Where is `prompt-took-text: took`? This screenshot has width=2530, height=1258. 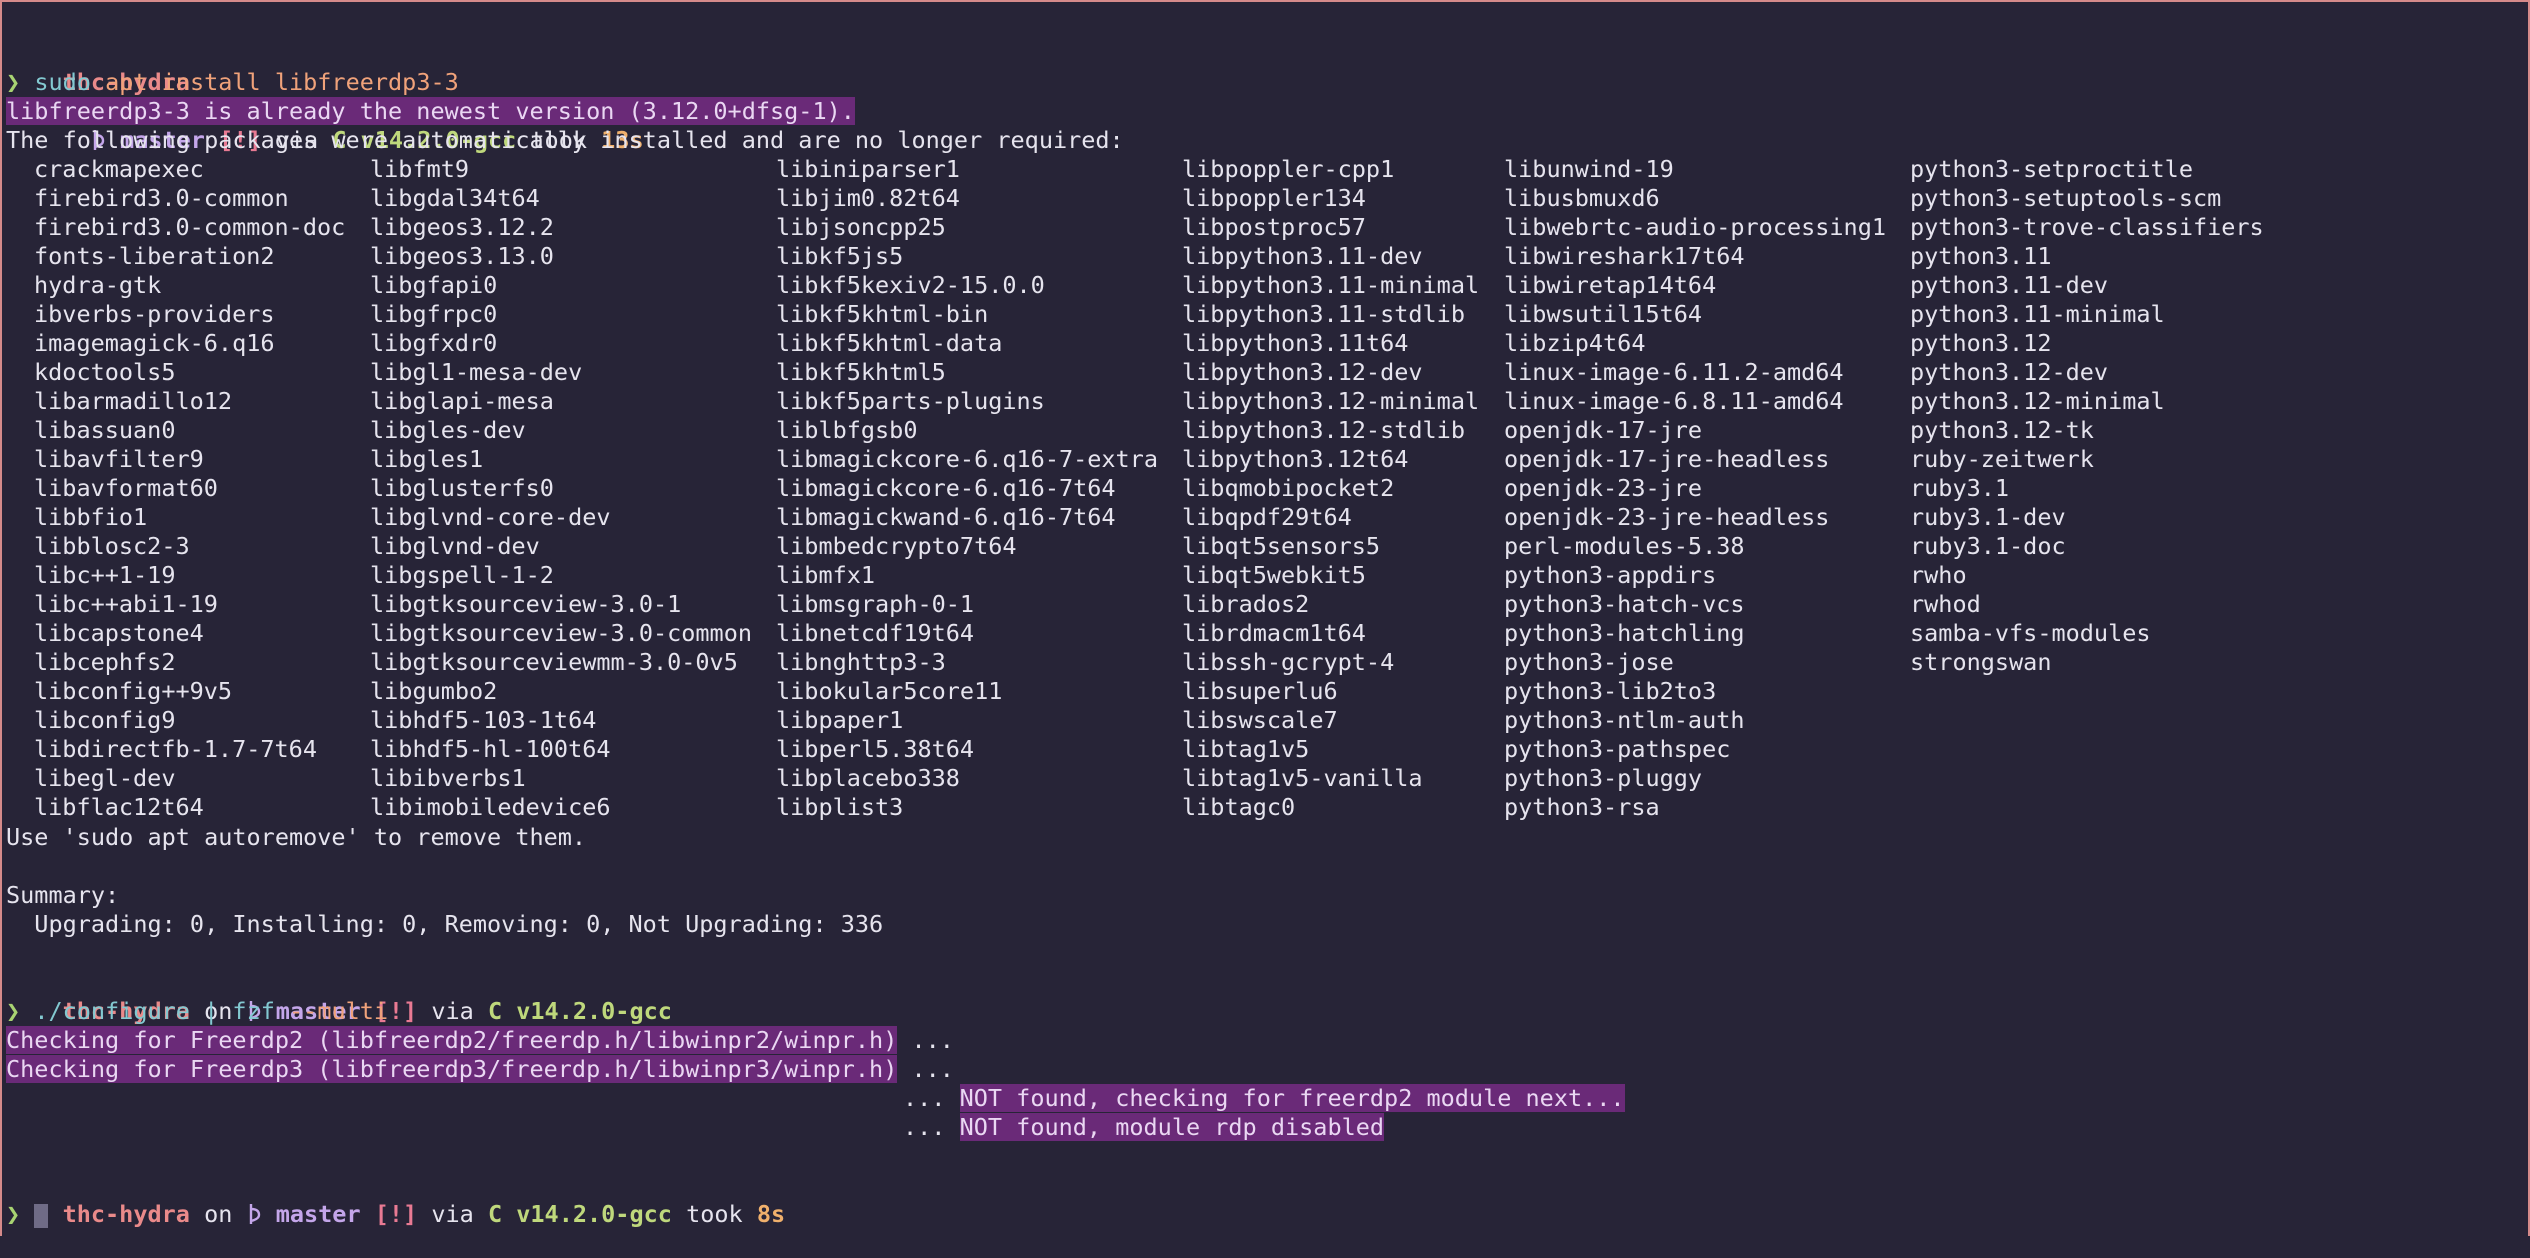
prompt-took-text: took is located at coordinates (714, 1214).